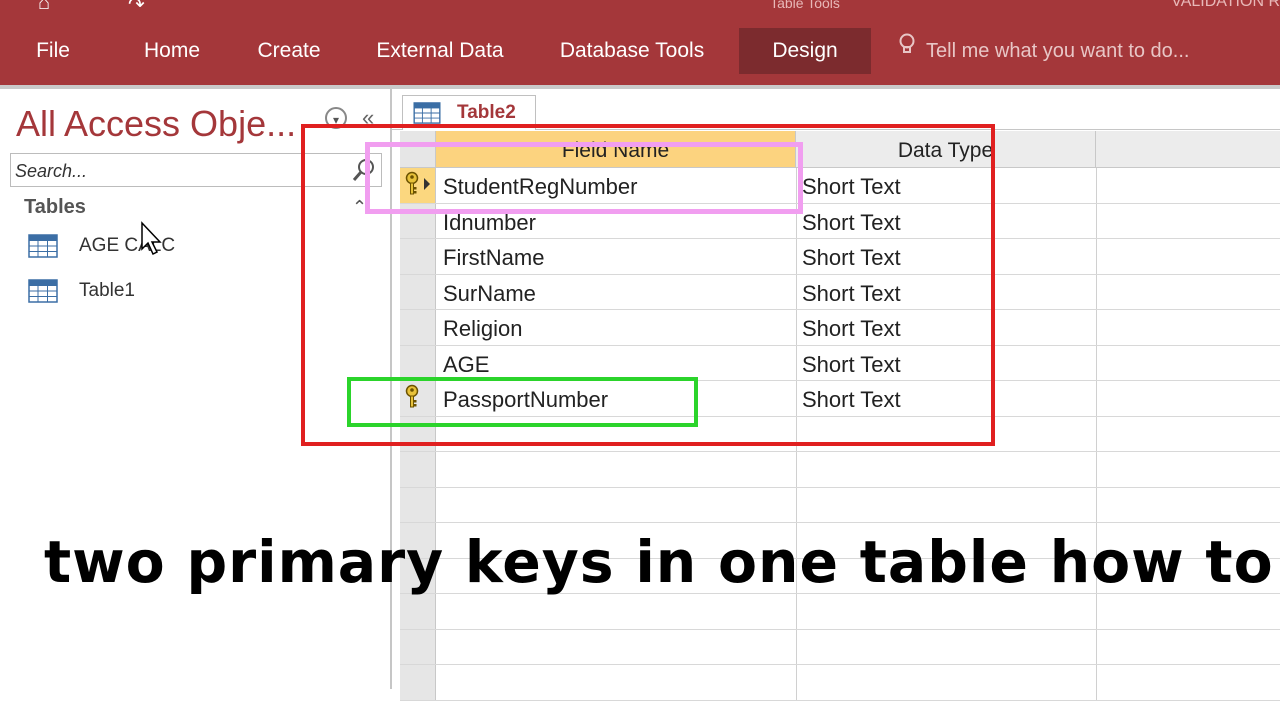  Describe the element at coordinates (107, 290) in the screenshot. I see `nav-item-label: Table1` at that location.